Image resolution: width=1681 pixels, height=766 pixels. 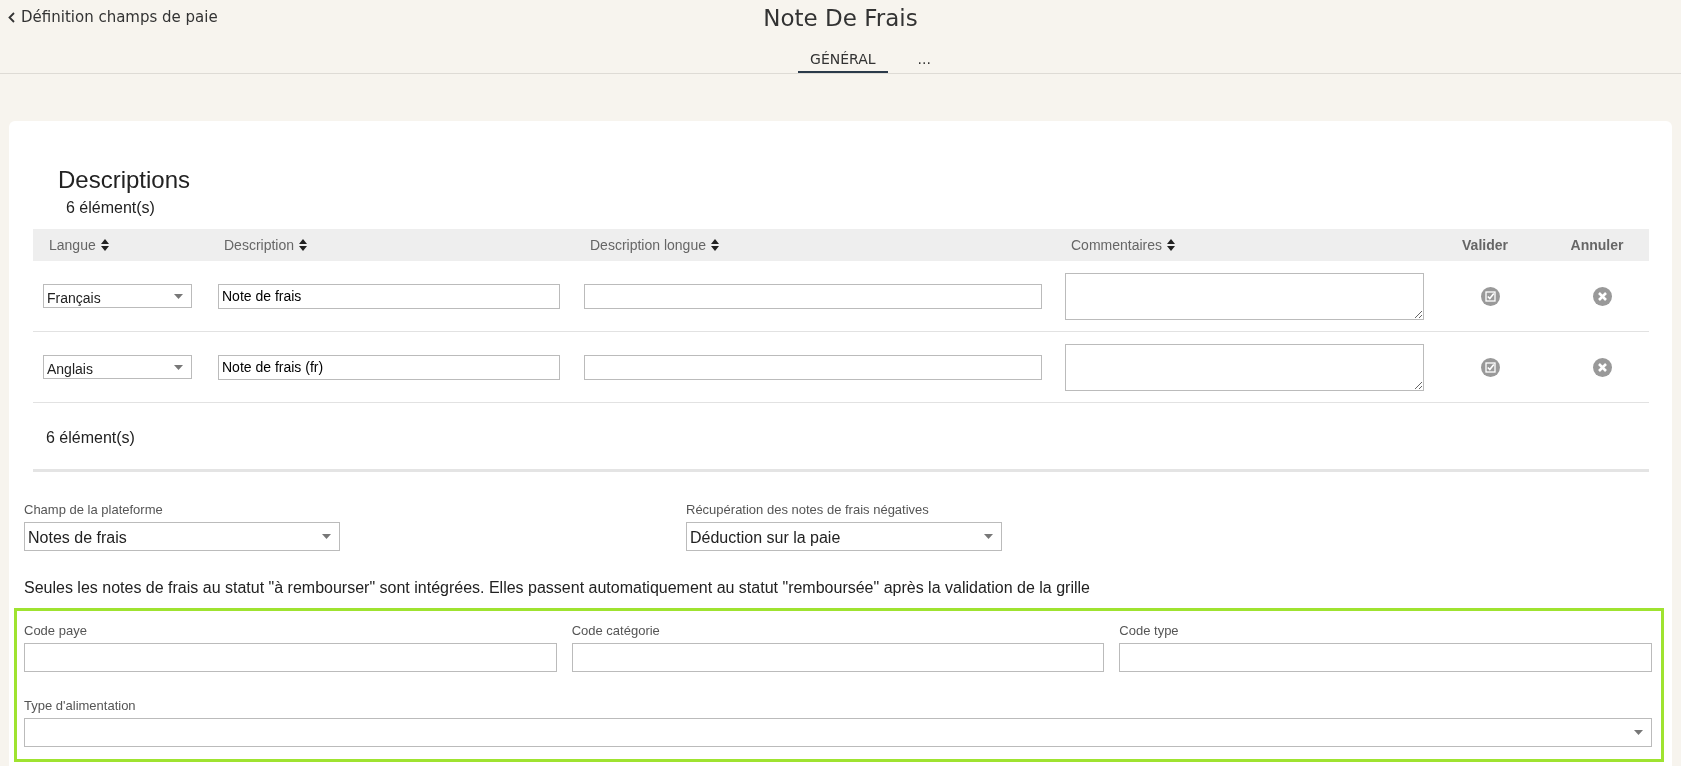 I want to click on column-header: Description, so click(x=259, y=245).